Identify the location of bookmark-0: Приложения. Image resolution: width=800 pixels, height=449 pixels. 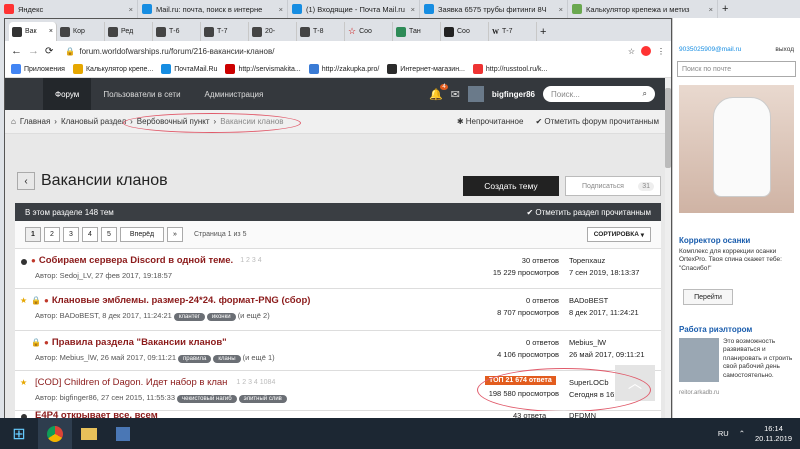
(38, 69).